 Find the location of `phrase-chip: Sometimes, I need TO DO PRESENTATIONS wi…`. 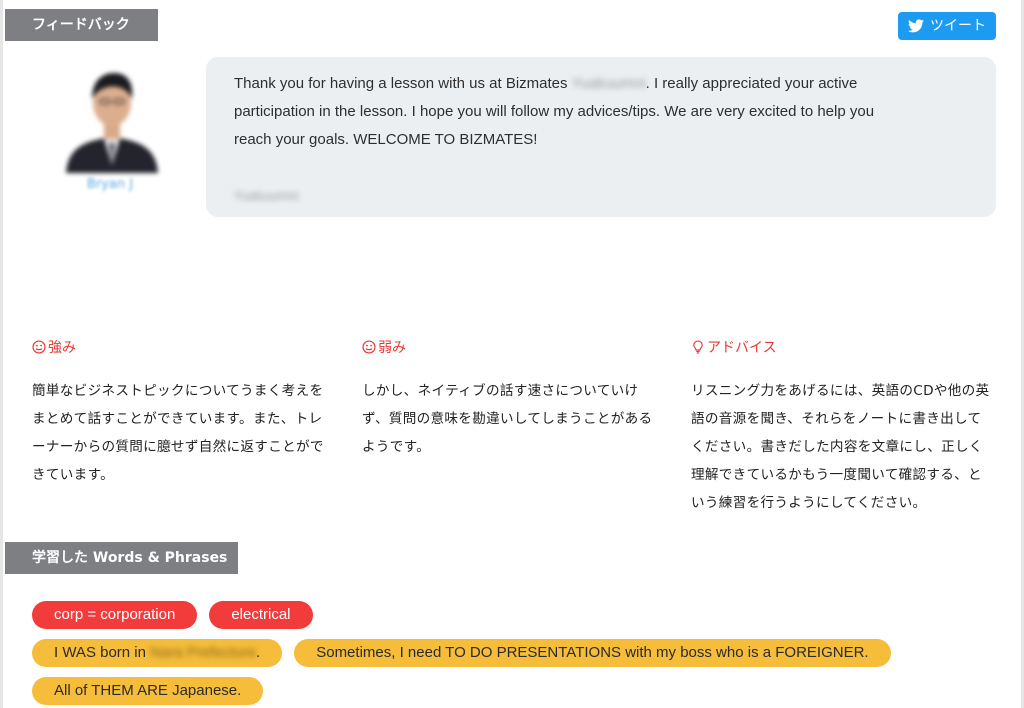

phrase-chip: Sometimes, I need TO DO PRESENTATIONS wi… is located at coordinates (592, 653).